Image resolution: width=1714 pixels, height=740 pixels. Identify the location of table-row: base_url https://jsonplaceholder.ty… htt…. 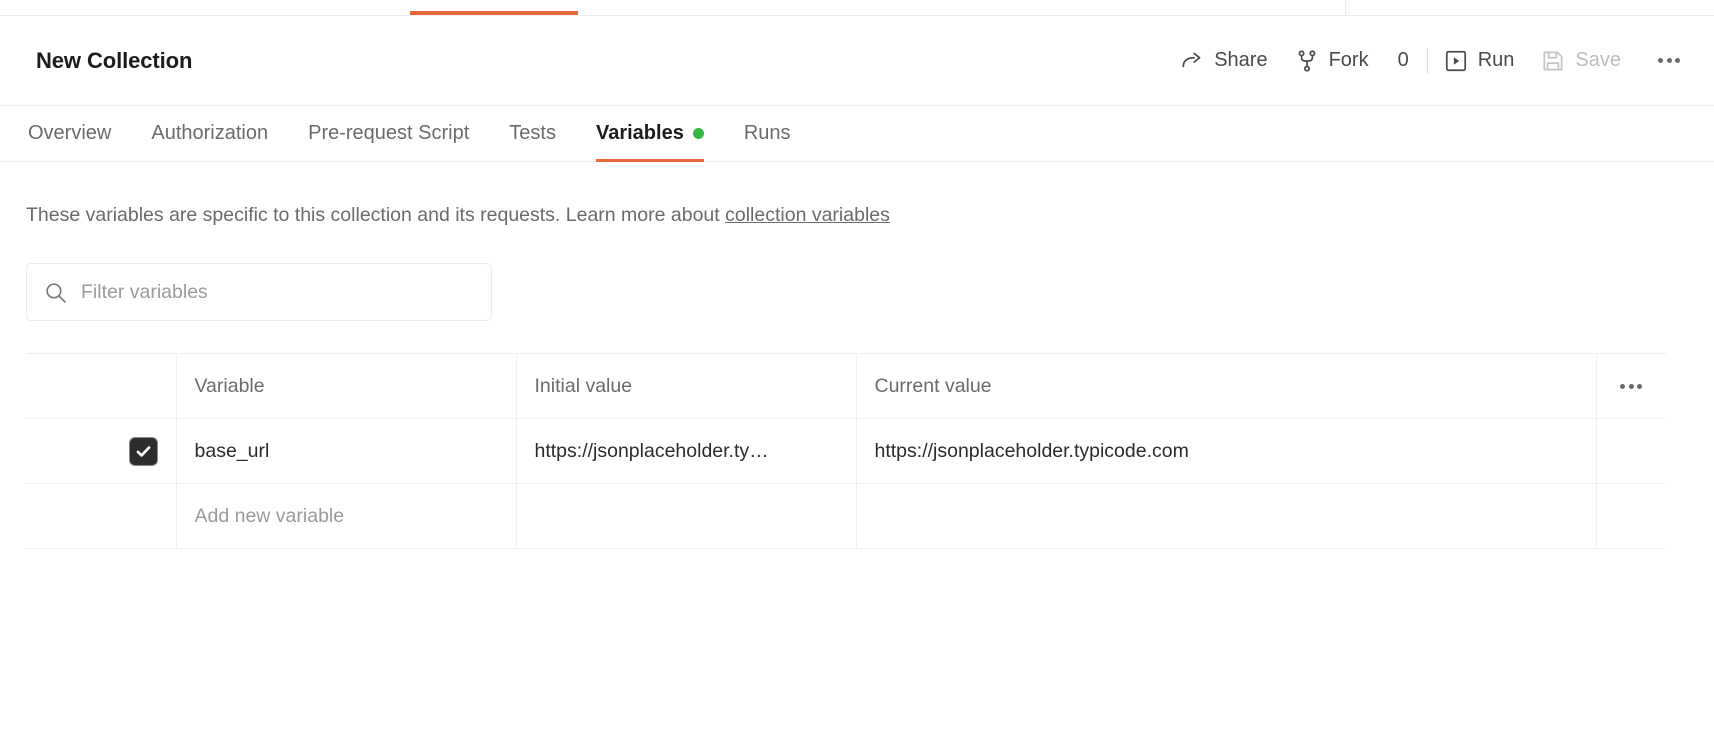
(846, 451).